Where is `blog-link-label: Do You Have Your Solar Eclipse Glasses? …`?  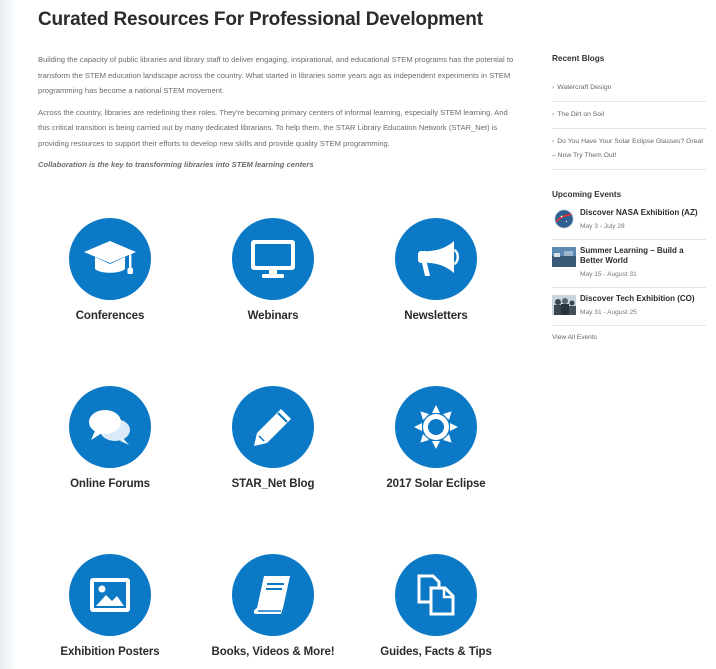 blog-link-label: Do You Have Your Solar Eclipse Glasses? … is located at coordinates (628, 148).